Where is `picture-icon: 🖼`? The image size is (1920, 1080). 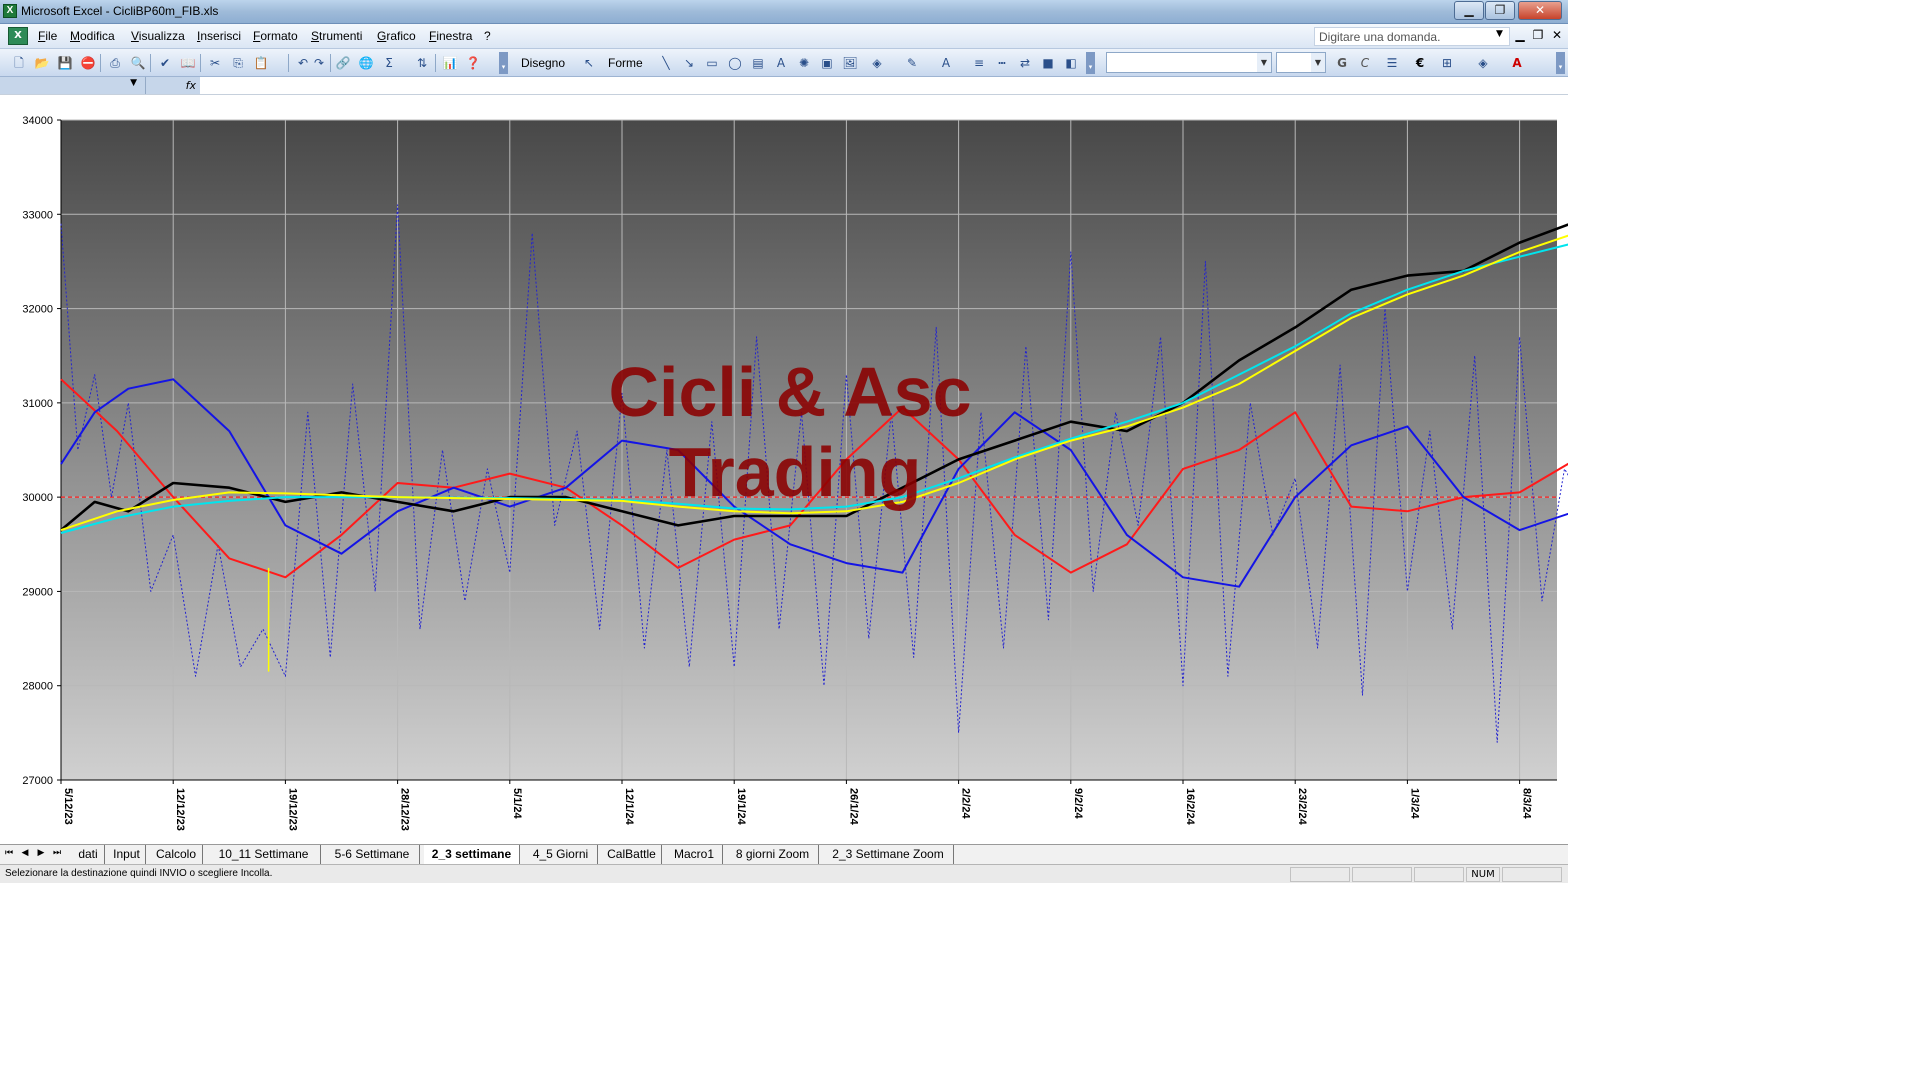
picture-icon: 🖼 is located at coordinates (850, 63).